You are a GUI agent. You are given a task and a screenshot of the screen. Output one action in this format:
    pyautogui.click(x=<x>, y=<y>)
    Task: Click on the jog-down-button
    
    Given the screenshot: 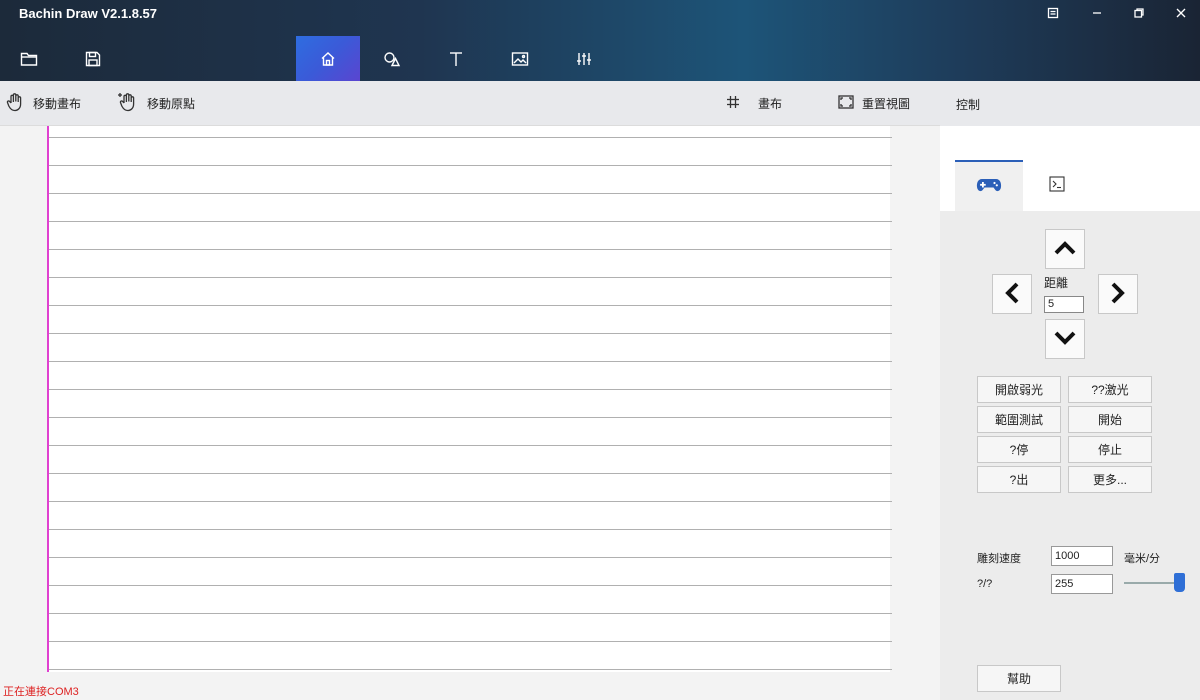 What is the action you would take?
    pyautogui.click(x=1065, y=339)
    